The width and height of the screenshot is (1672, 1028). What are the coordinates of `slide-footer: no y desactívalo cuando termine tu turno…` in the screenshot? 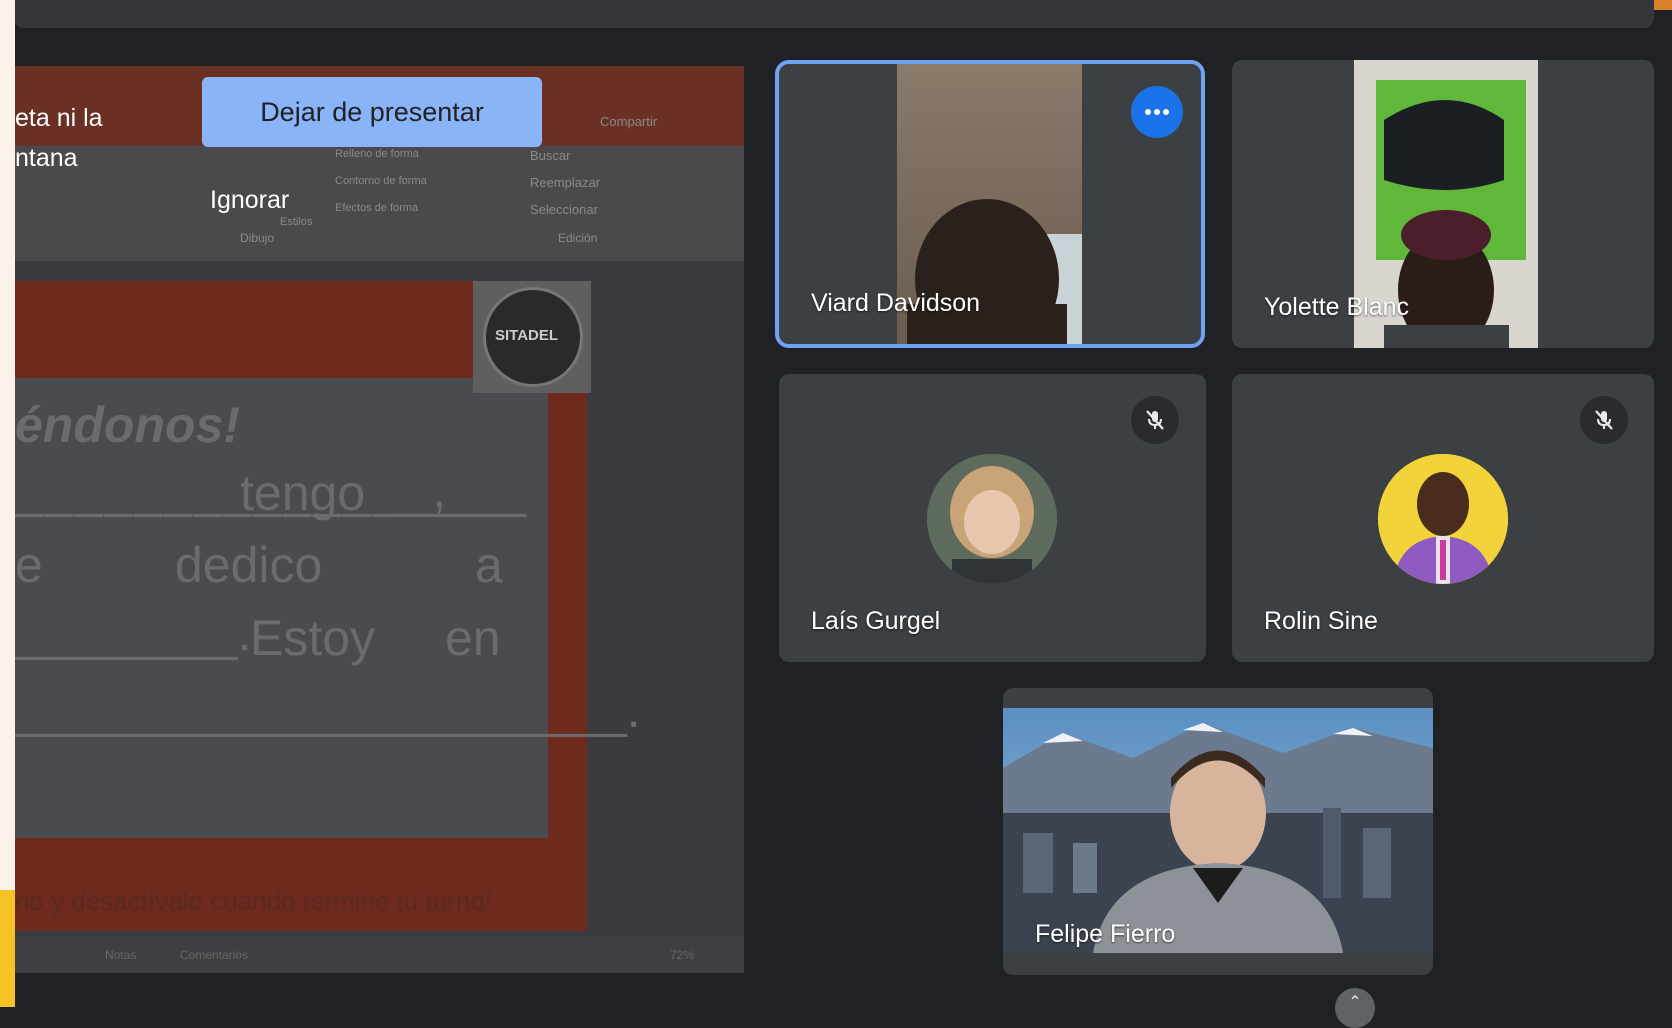 It's located at (253, 901).